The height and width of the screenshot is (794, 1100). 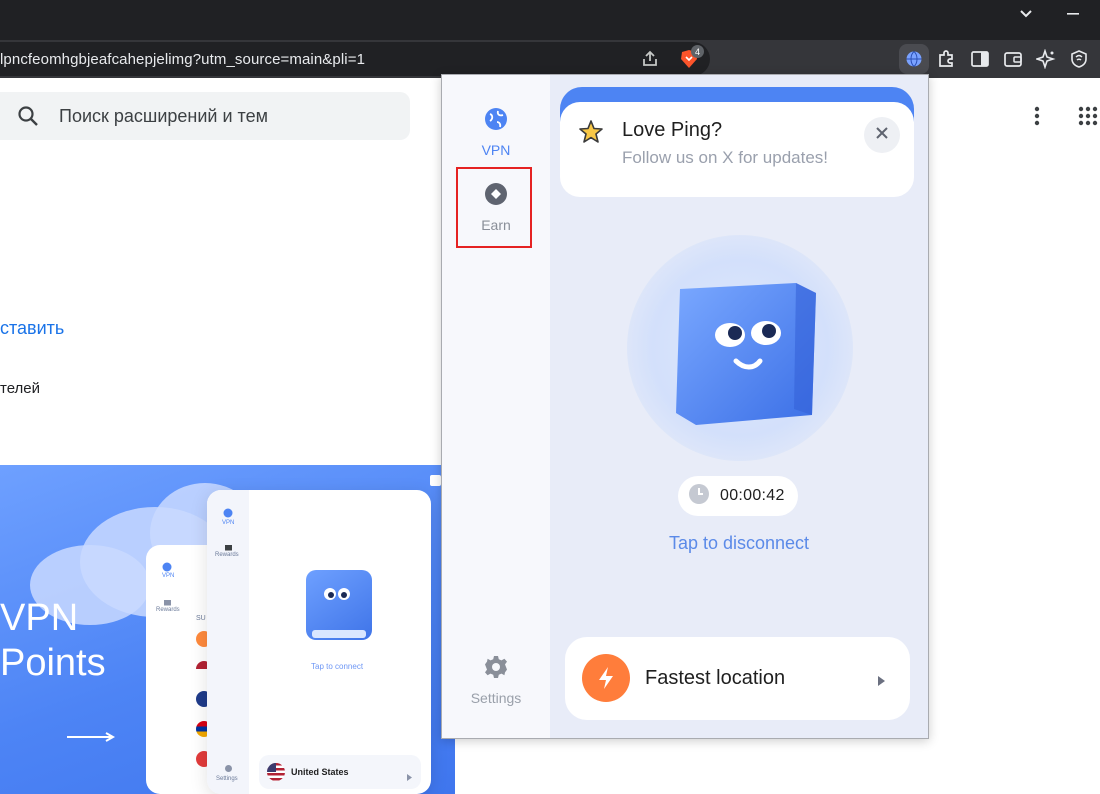 What do you see at coordinates (228, 642) in the screenshot?
I see `mock-sidebar: VPN Rewards Settings` at bounding box center [228, 642].